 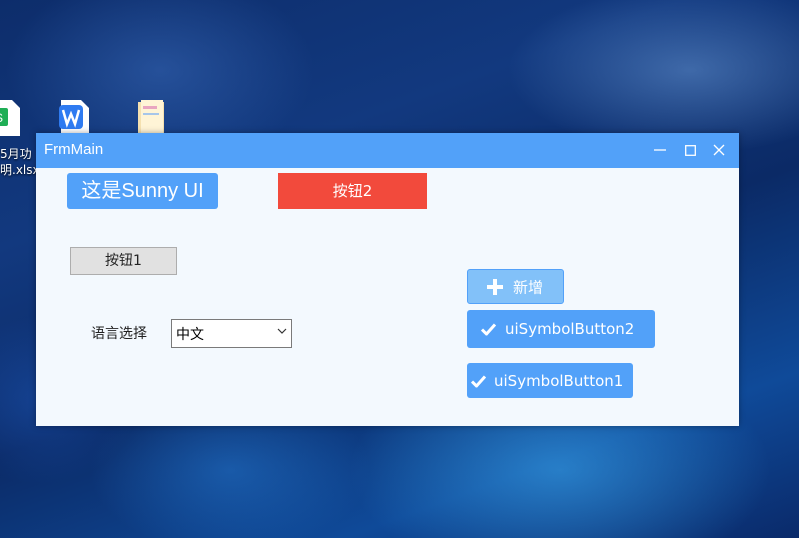 What do you see at coordinates (153, 118) in the screenshot?
I see `folder-file-icon` at bounding box center [153, 118].